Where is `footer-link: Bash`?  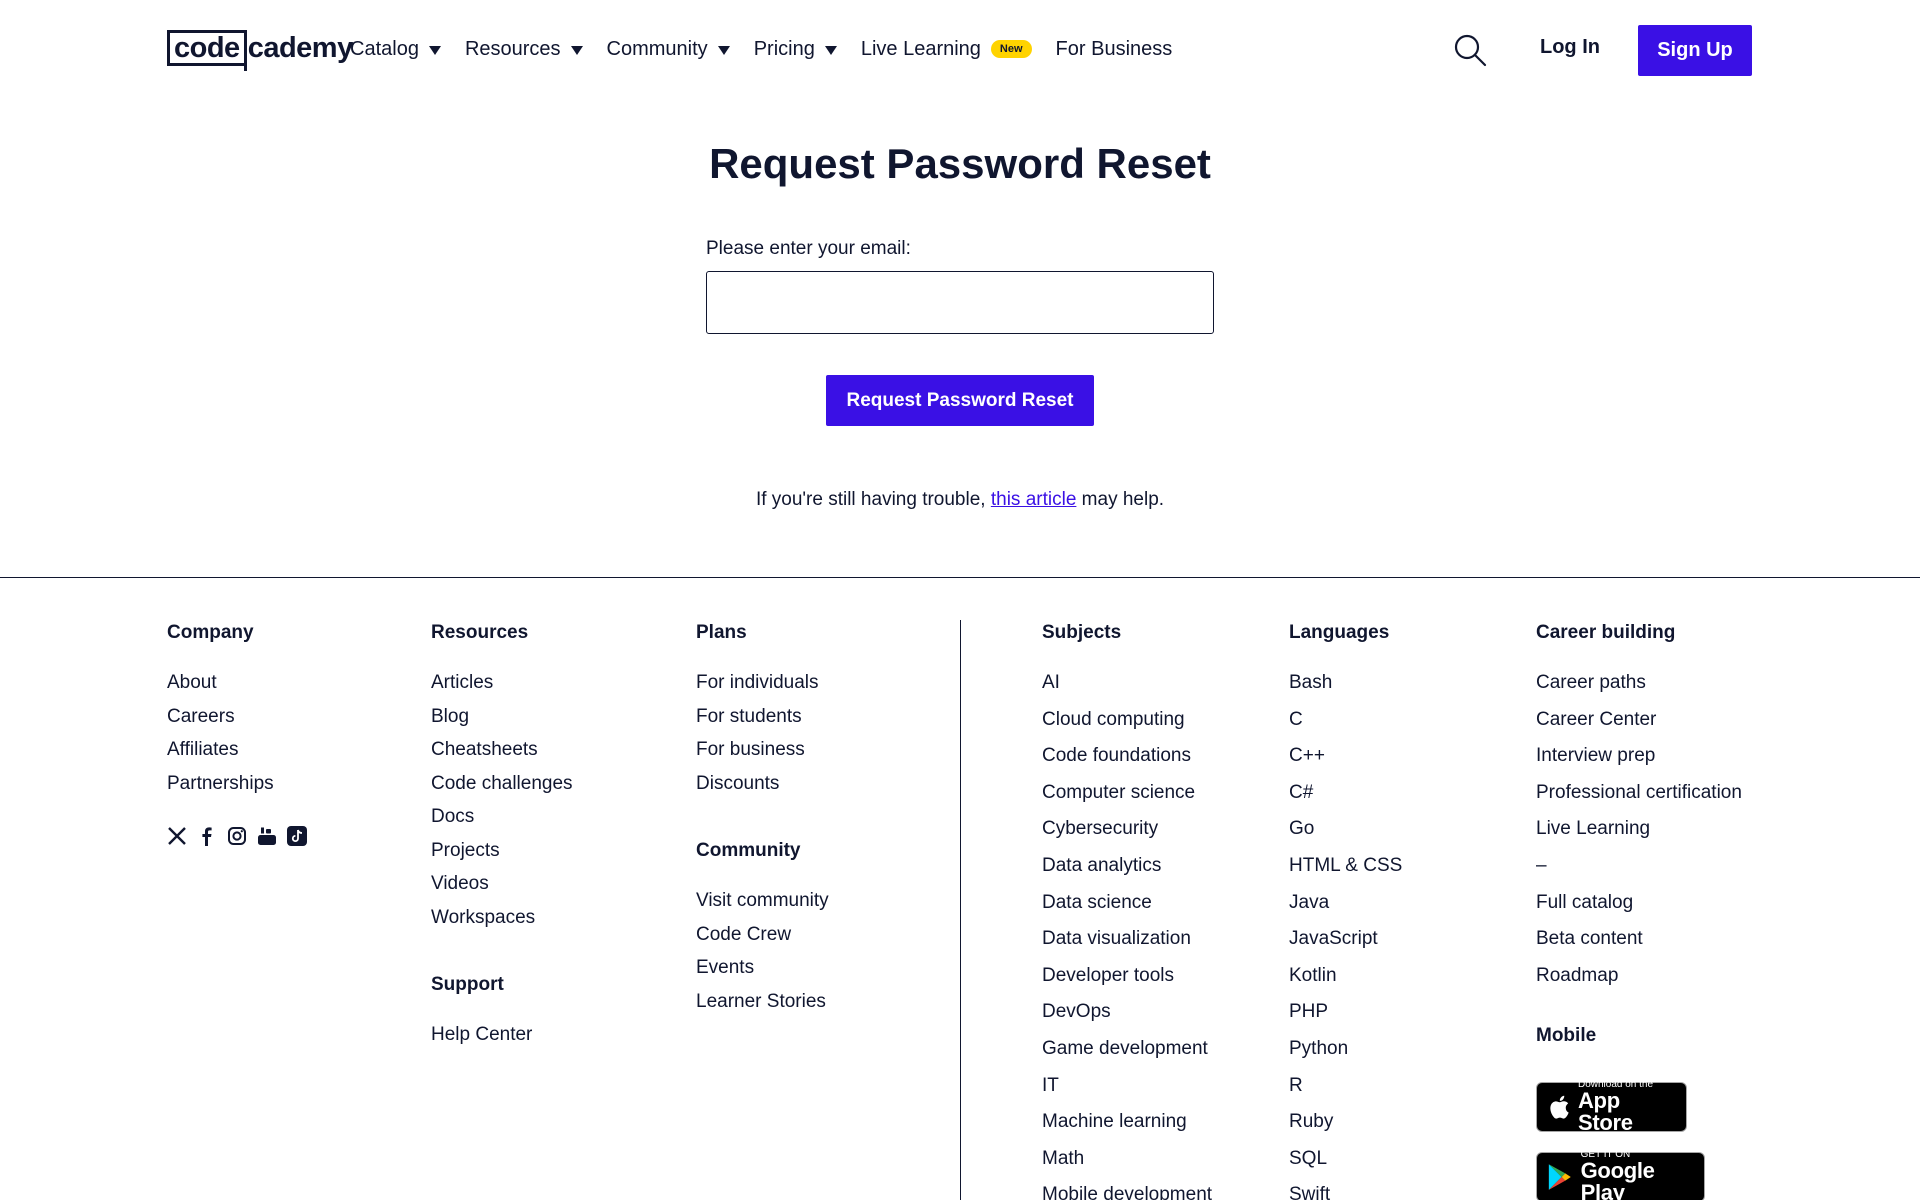 footer-link: Bash is located at coordinates (1345, 690).